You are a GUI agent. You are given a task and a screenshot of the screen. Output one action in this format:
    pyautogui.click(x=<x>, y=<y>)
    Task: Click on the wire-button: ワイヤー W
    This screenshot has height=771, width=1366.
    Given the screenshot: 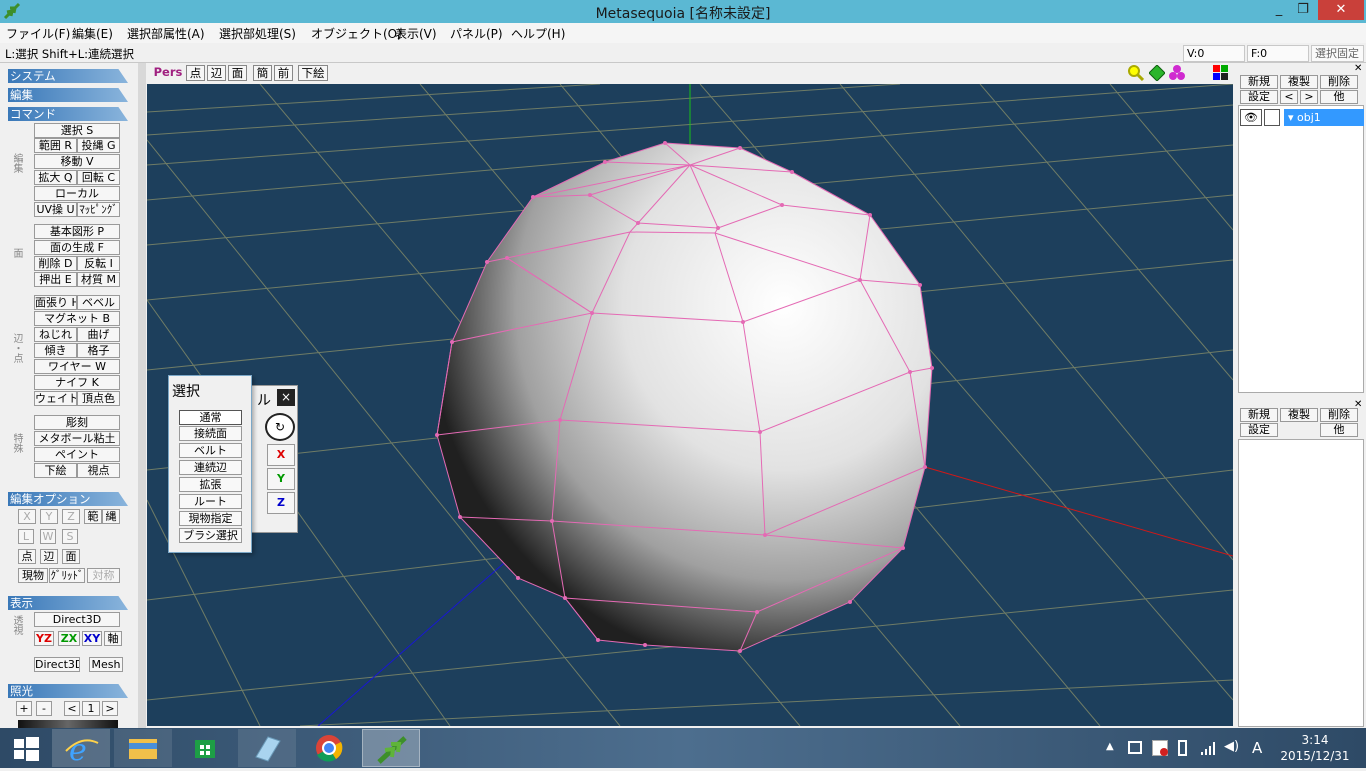 What is the action you would take?
    pyautogui.click(x=77, y=366)
    